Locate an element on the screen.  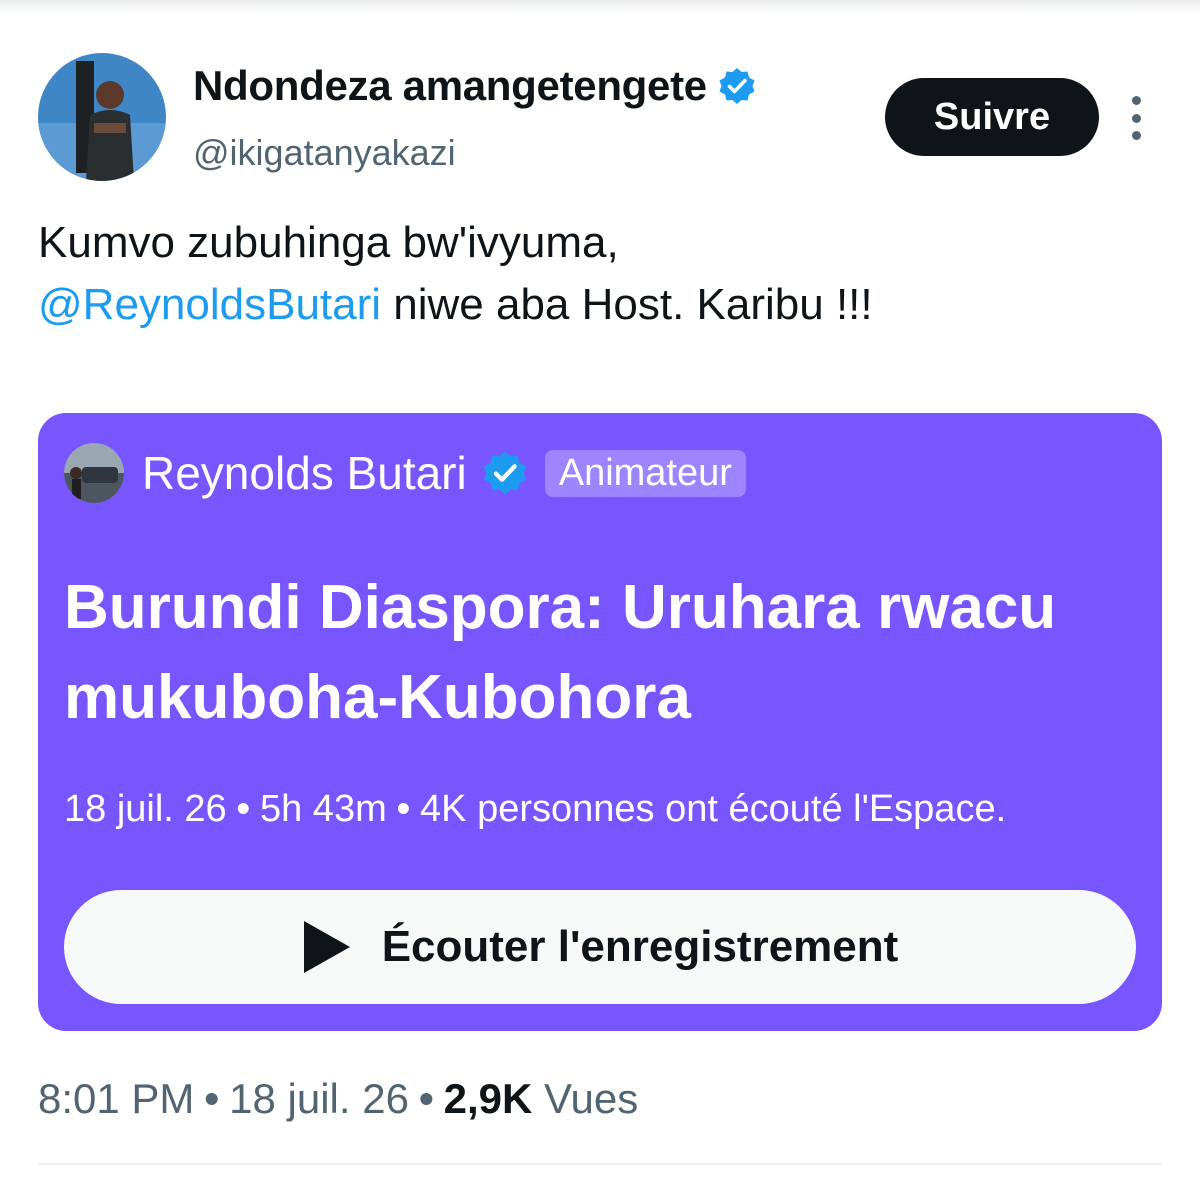
more-vertical-icon is located at coordinates (1136, 118).